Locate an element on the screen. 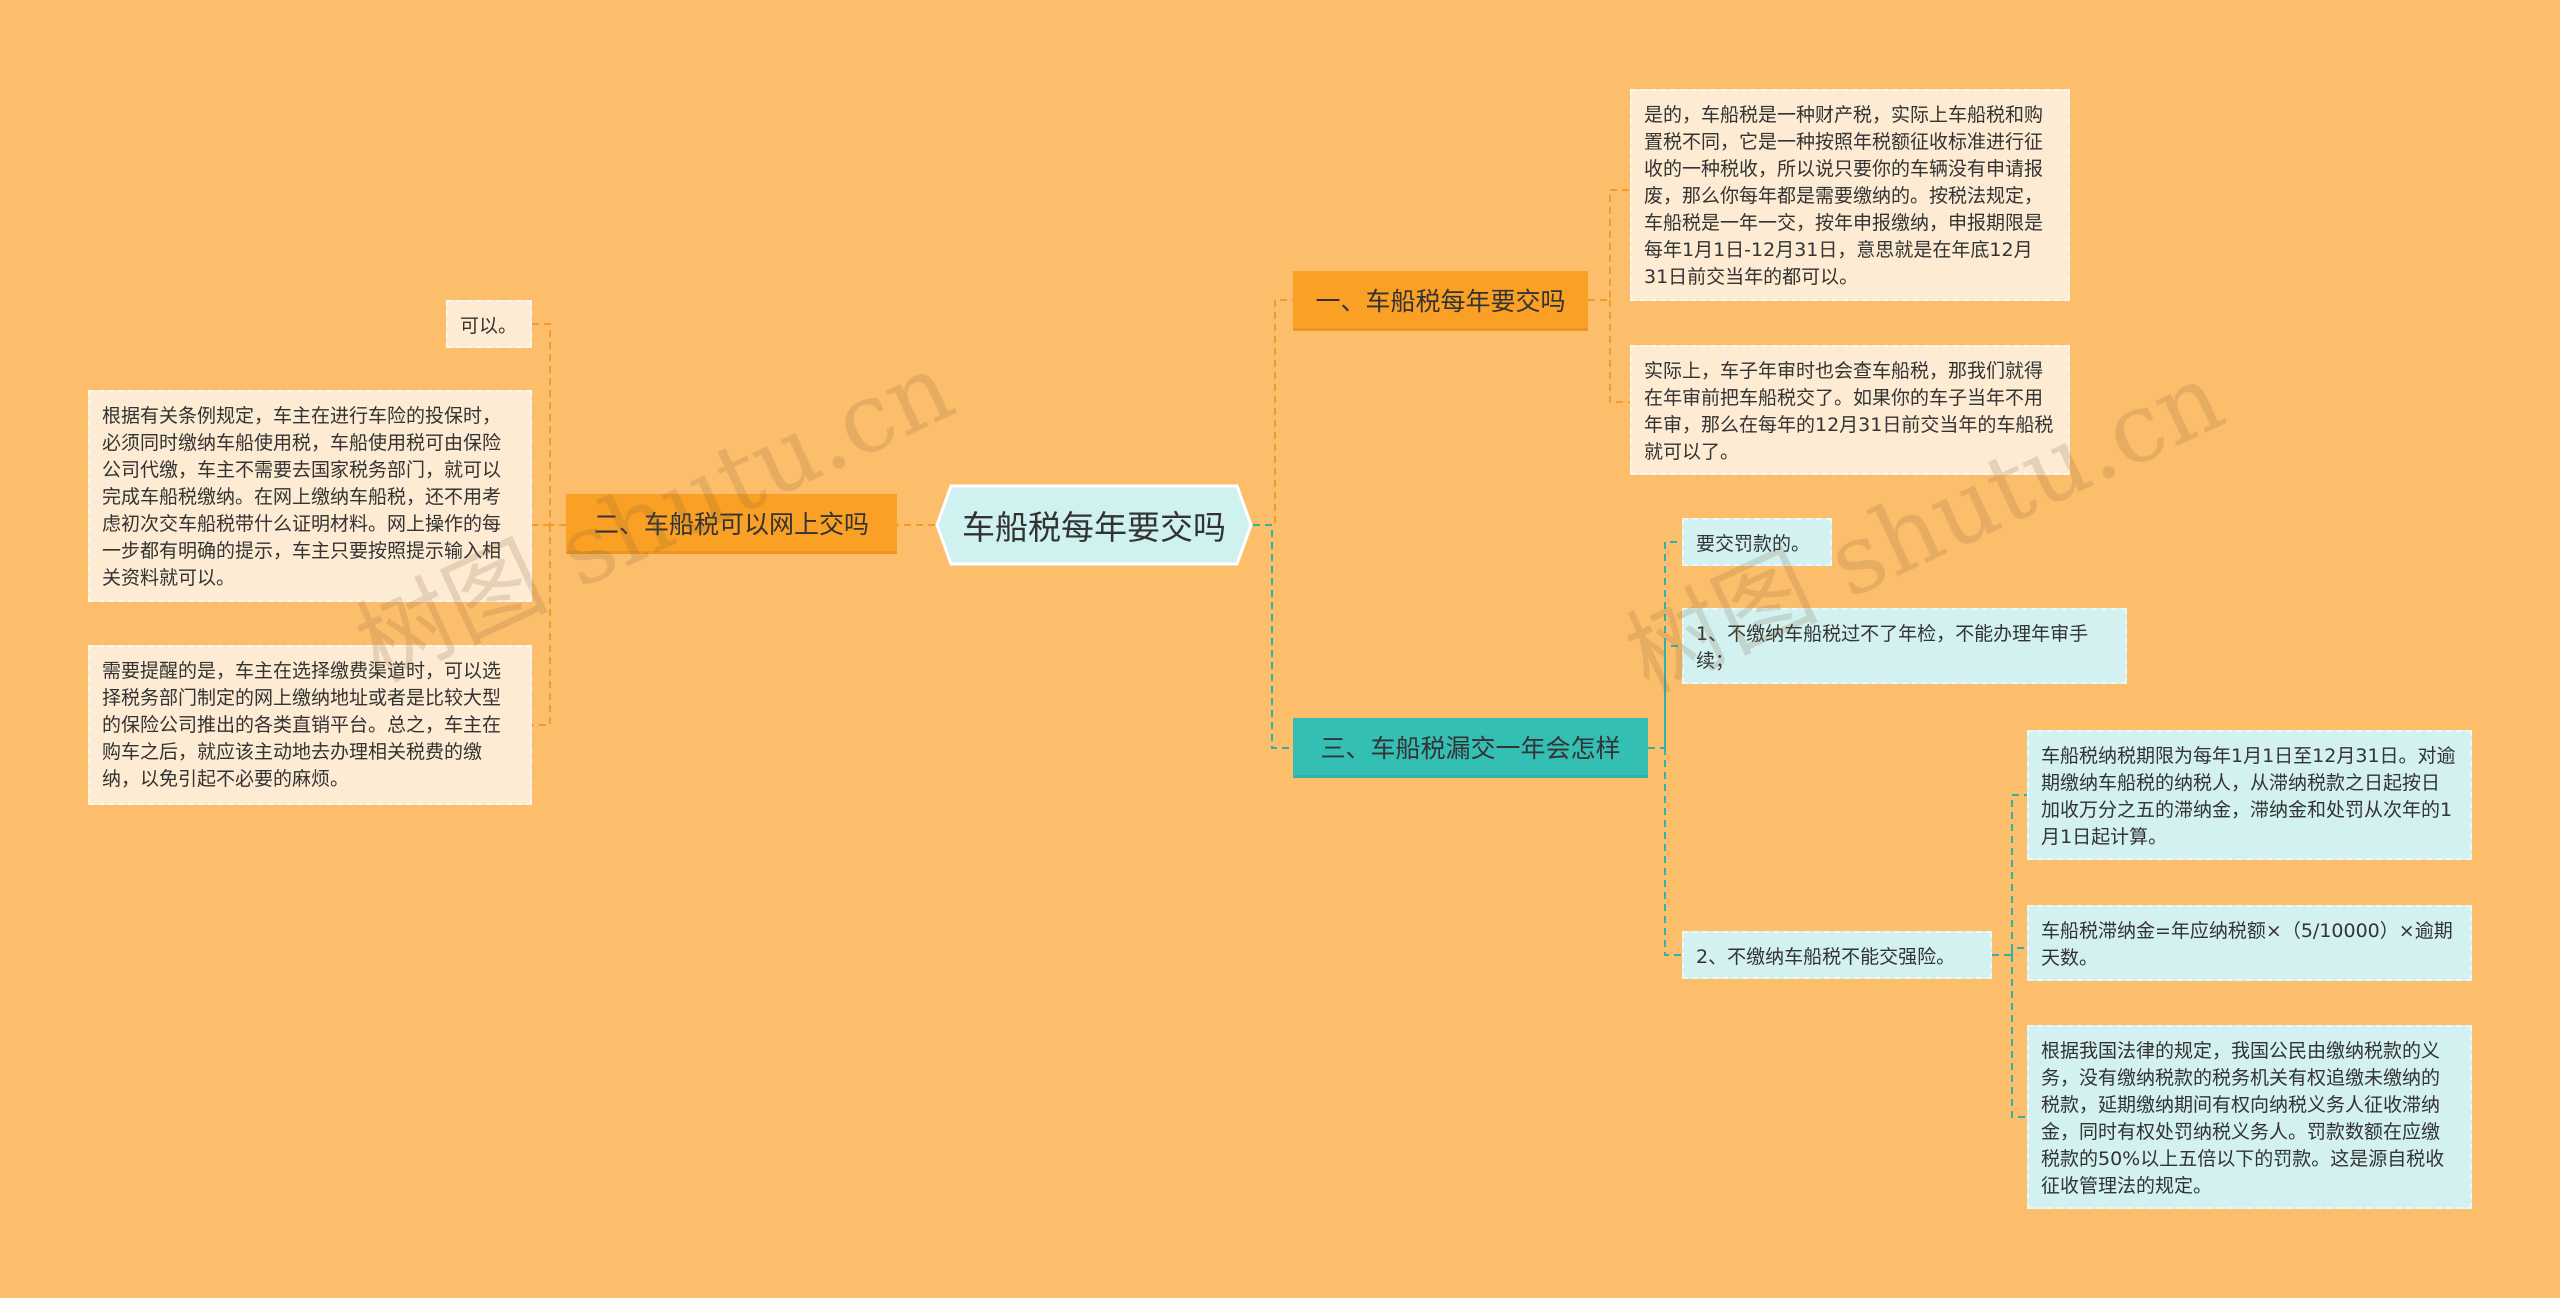 The width and height of the screenshot is (2560, 1298). b3-leaf-3: 2、不缴纳车船税不能交强险。 is located at coordinates (1837, 955).